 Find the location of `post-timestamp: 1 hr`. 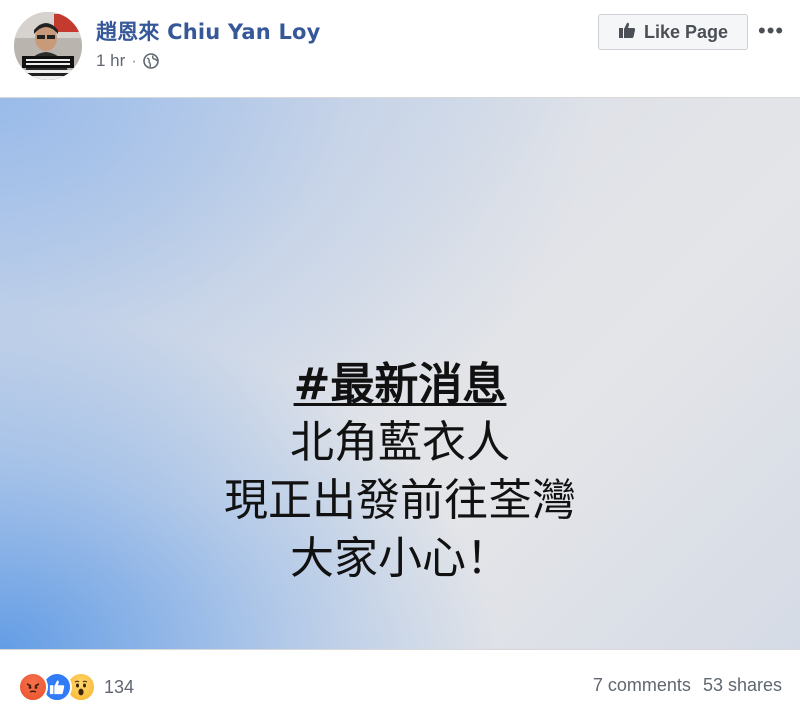

post-timestamp: 1 hr is located at coordinates (110, 61).